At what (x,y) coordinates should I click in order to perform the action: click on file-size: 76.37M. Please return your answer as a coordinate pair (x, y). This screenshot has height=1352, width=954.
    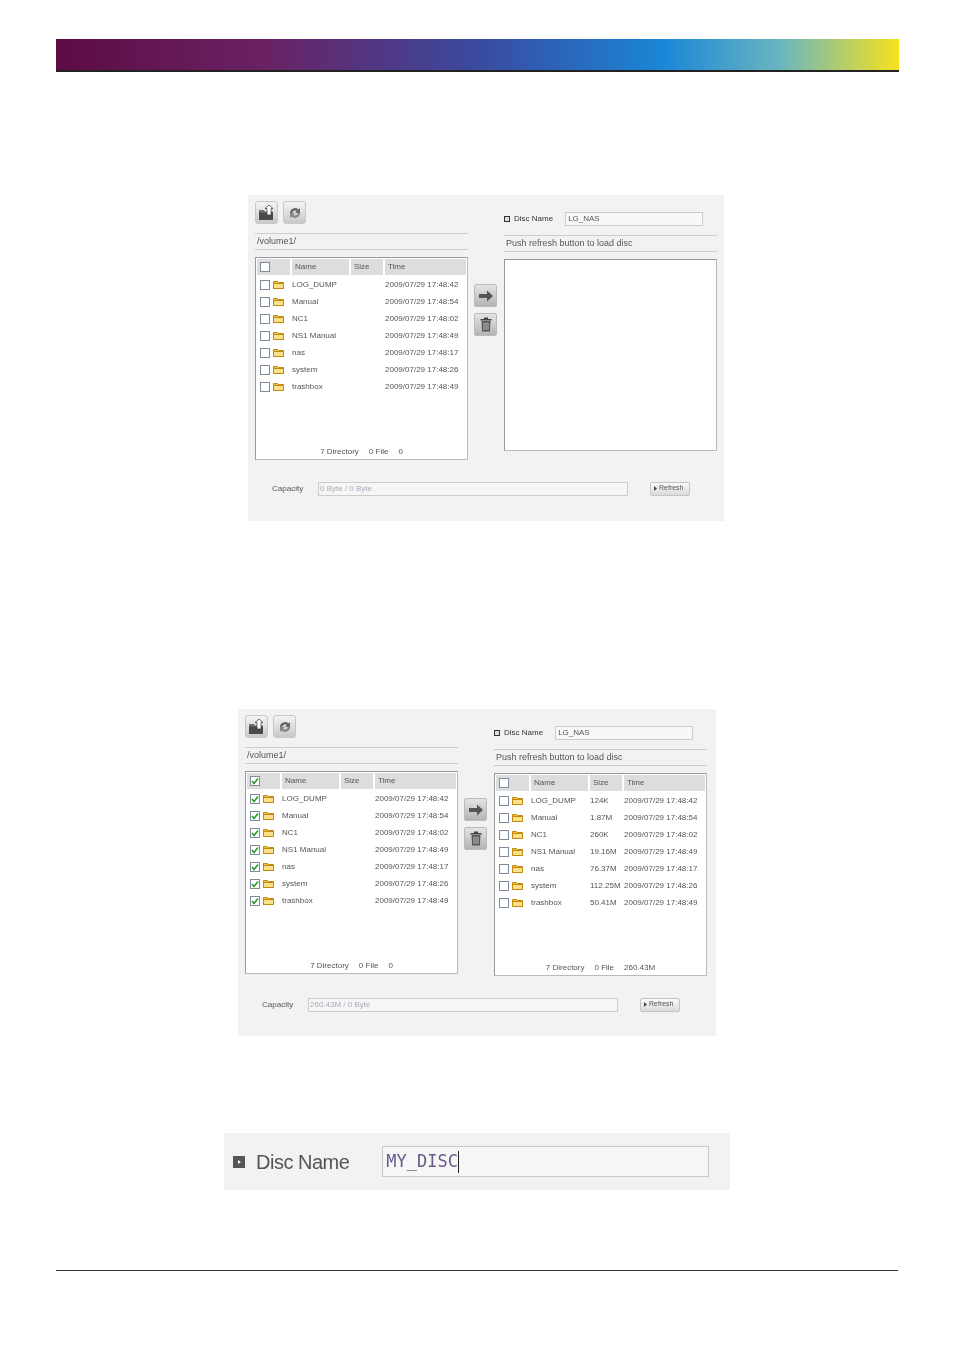
    Looking at the image, I should click on (604, 868).